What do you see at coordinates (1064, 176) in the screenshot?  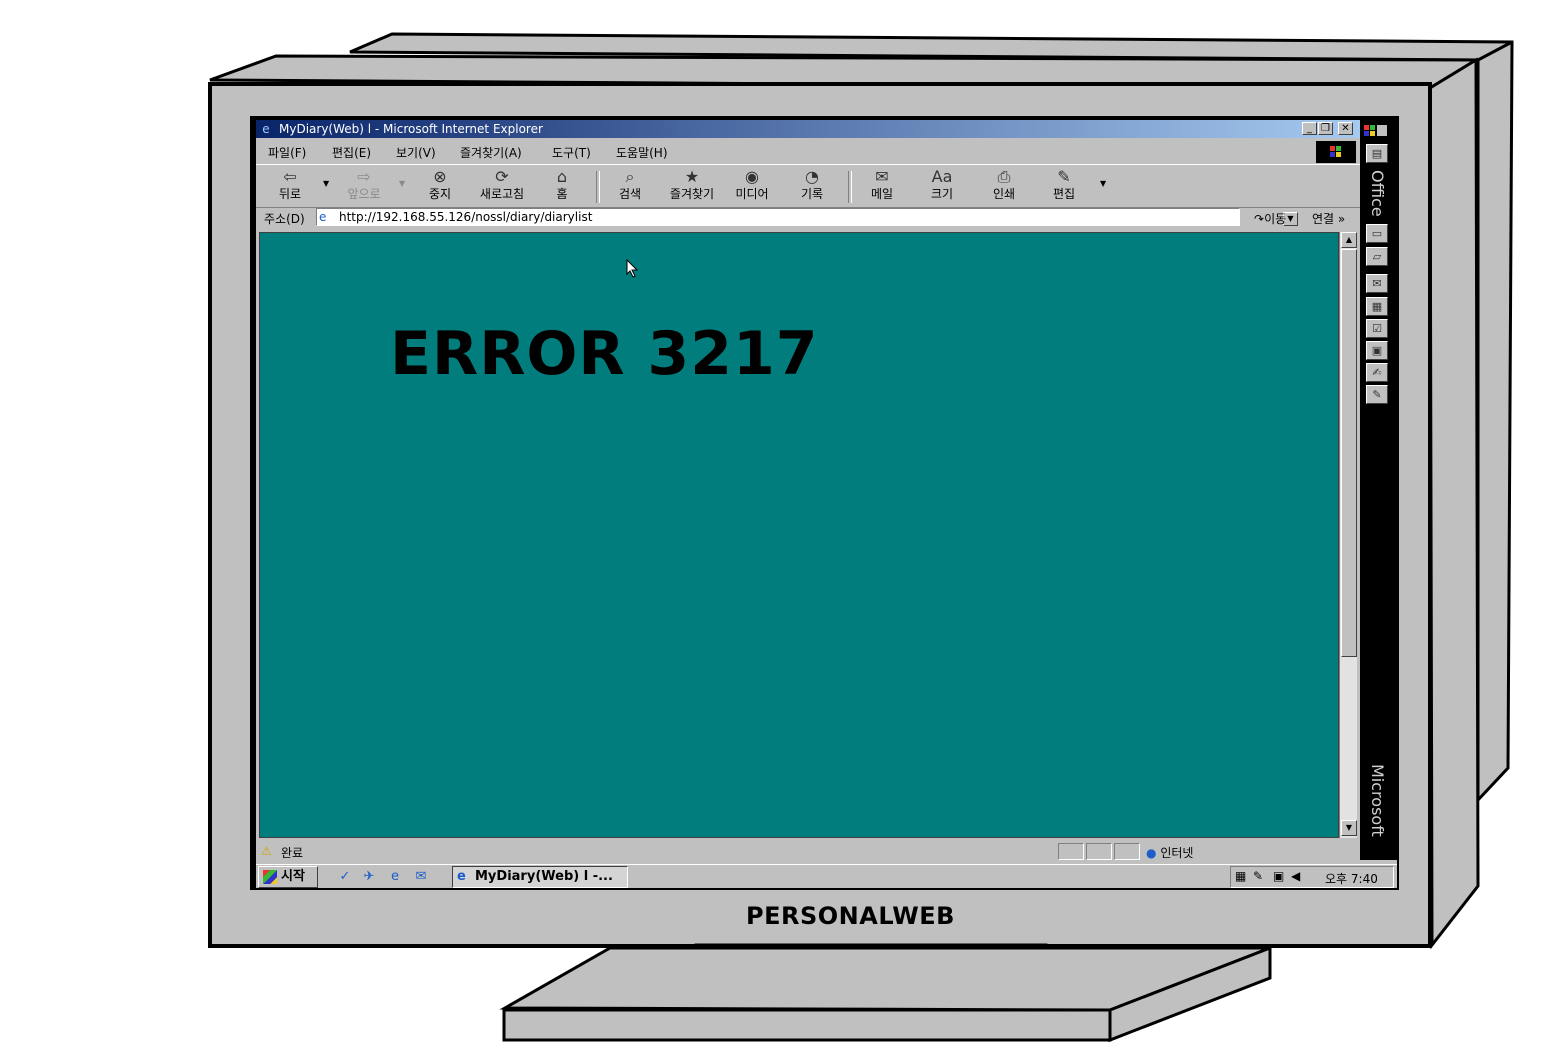 I see `edit-icon: ✎` at bounding box center [1064, 176].